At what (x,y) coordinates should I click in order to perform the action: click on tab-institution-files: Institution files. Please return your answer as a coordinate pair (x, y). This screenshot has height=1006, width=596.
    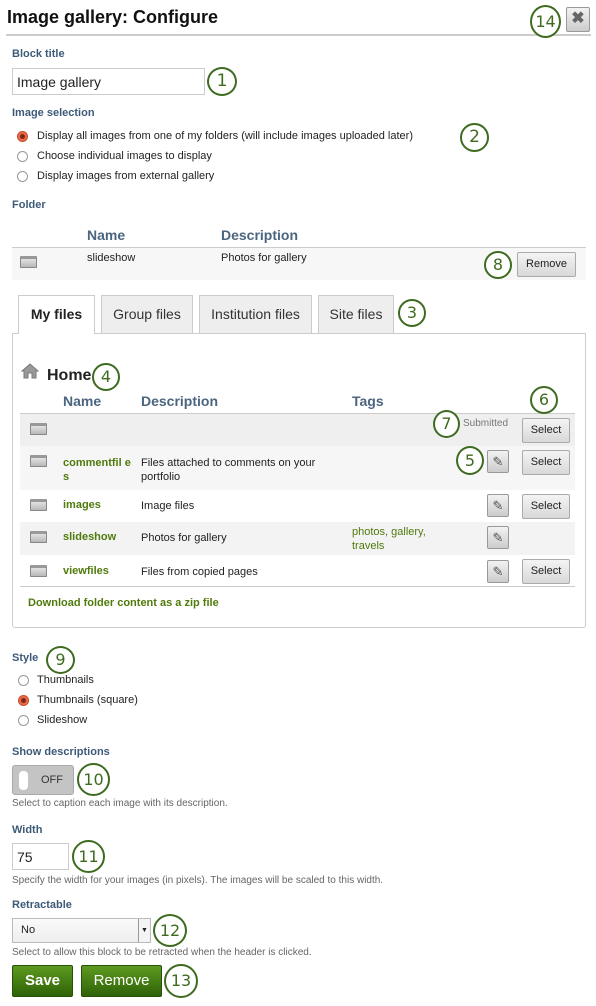
    Looking at the image, I should click on (255, 314).